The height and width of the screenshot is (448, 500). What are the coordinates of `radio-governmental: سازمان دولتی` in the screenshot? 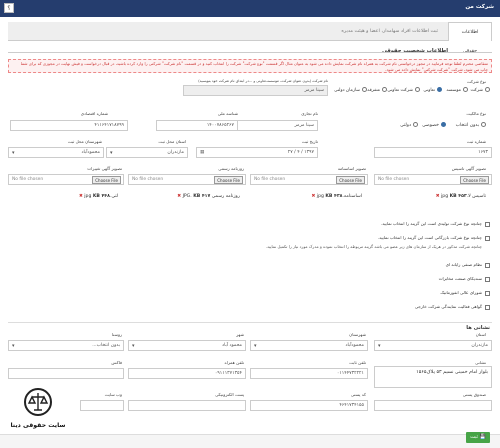 It's located at (350, 90).